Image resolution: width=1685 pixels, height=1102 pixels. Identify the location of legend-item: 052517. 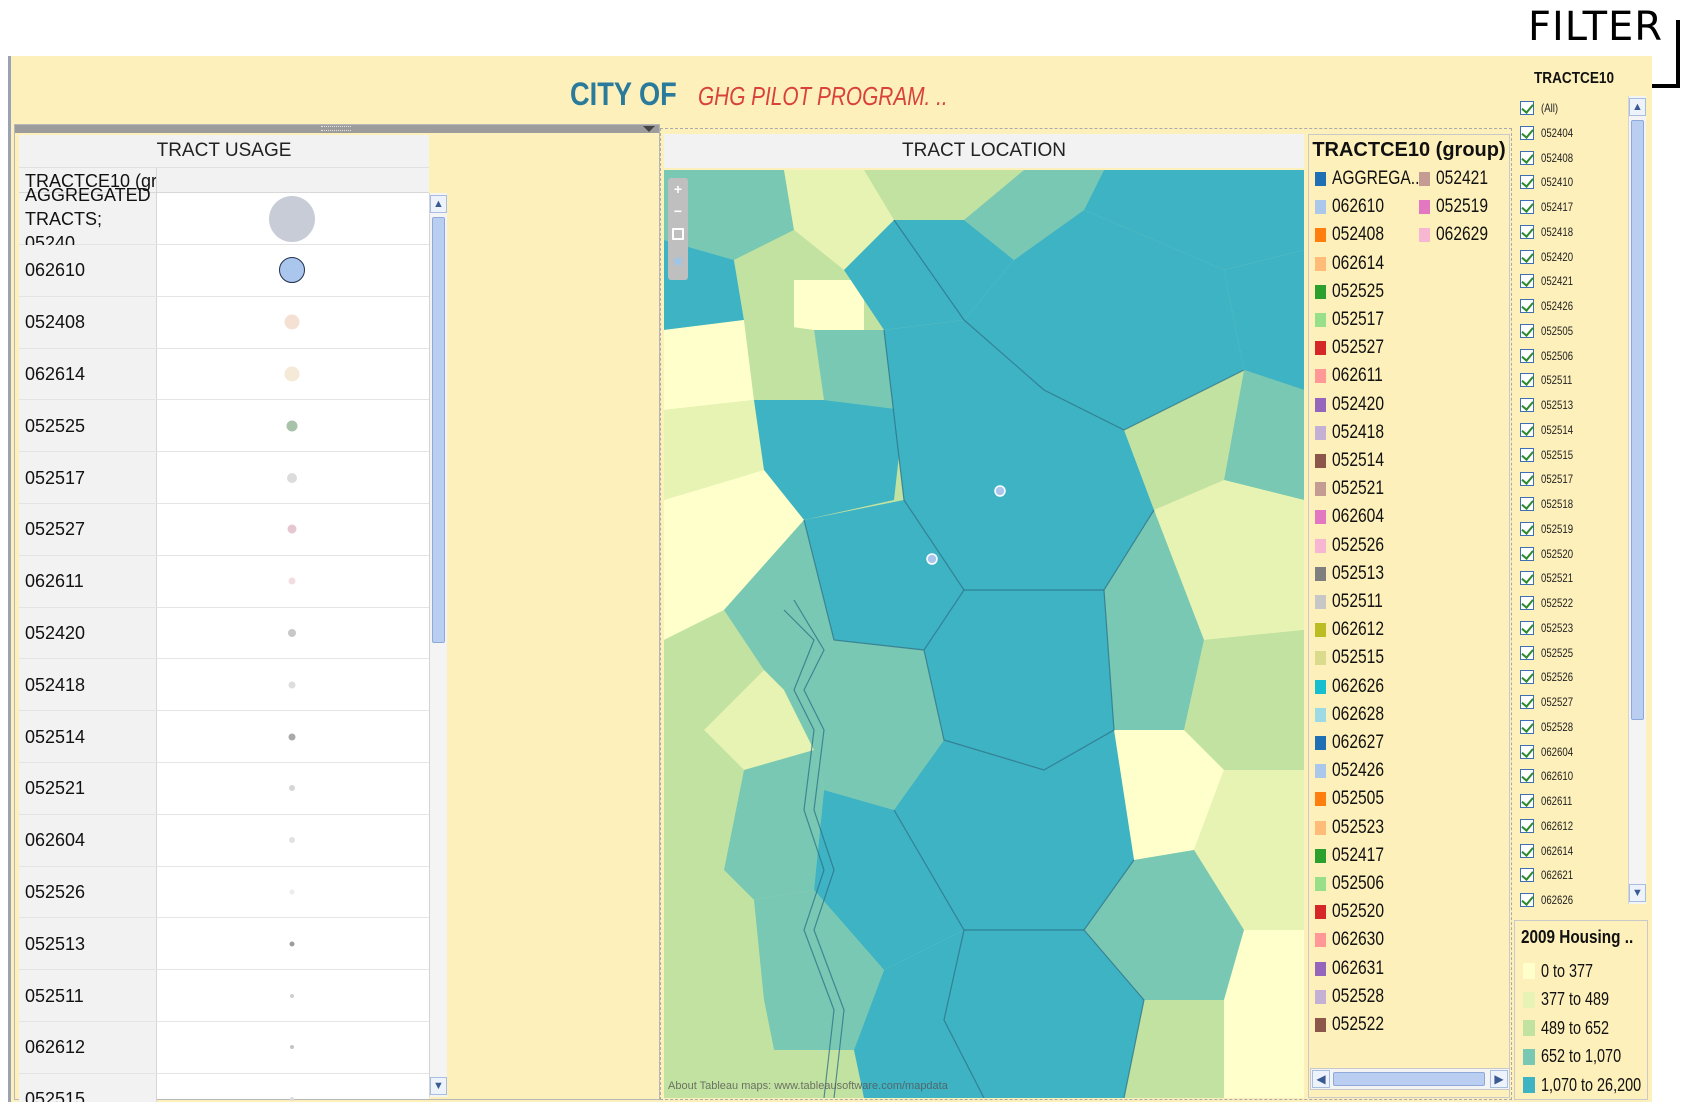
(1355, 320).